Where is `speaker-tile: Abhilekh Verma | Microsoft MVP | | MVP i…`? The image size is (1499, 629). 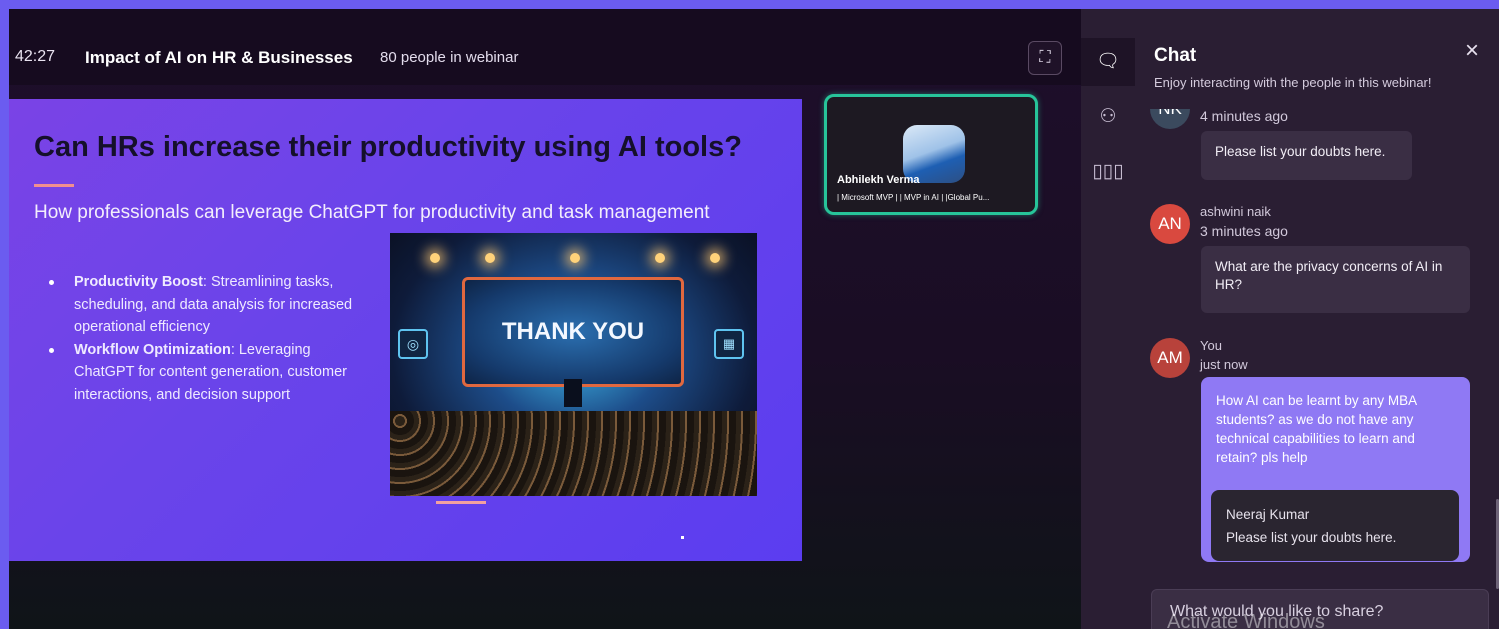
speaker-tile: Abhilekh Verma | Microsoft MVP | | MVP i… is located at coordinates (931, 154).